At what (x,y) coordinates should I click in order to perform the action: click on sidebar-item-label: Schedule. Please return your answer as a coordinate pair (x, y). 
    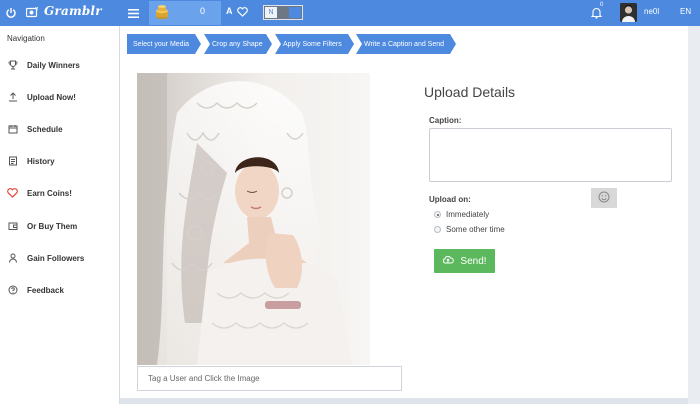
    Looking at the image, I should click on (45, 129).